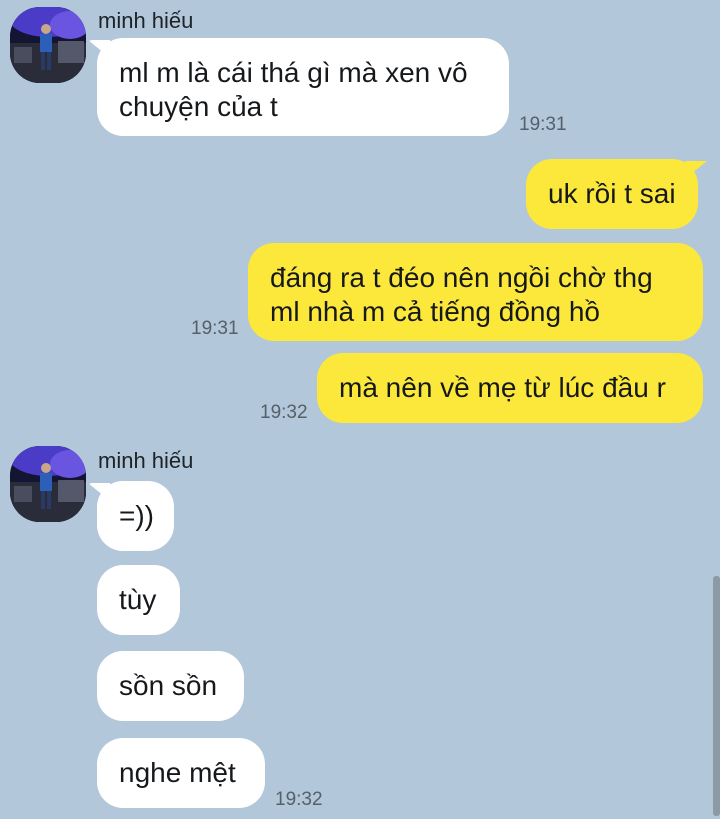 This screenshot has height=819, width=720. I want to click on message-bubble: tùy, so click(138, 600).